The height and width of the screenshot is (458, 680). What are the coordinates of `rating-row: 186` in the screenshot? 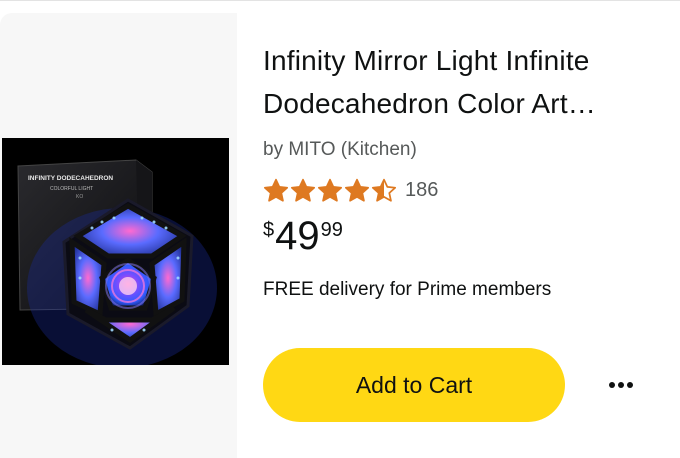 It's located at (465, 190).